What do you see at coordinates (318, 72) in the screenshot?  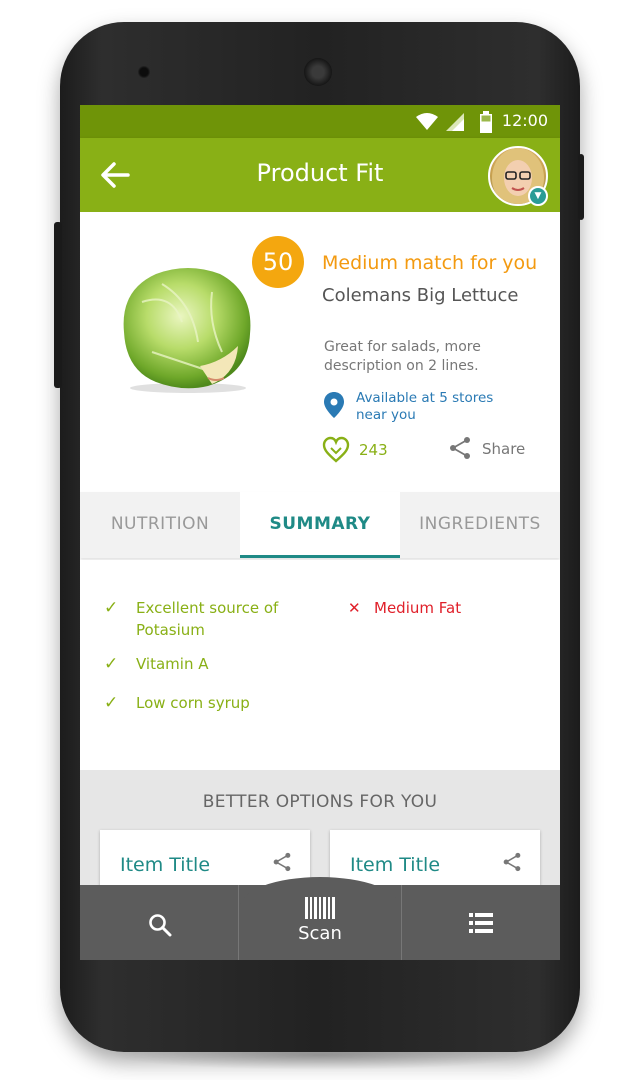 I see `earpiece-speaker` at bounding box center [318, 72].